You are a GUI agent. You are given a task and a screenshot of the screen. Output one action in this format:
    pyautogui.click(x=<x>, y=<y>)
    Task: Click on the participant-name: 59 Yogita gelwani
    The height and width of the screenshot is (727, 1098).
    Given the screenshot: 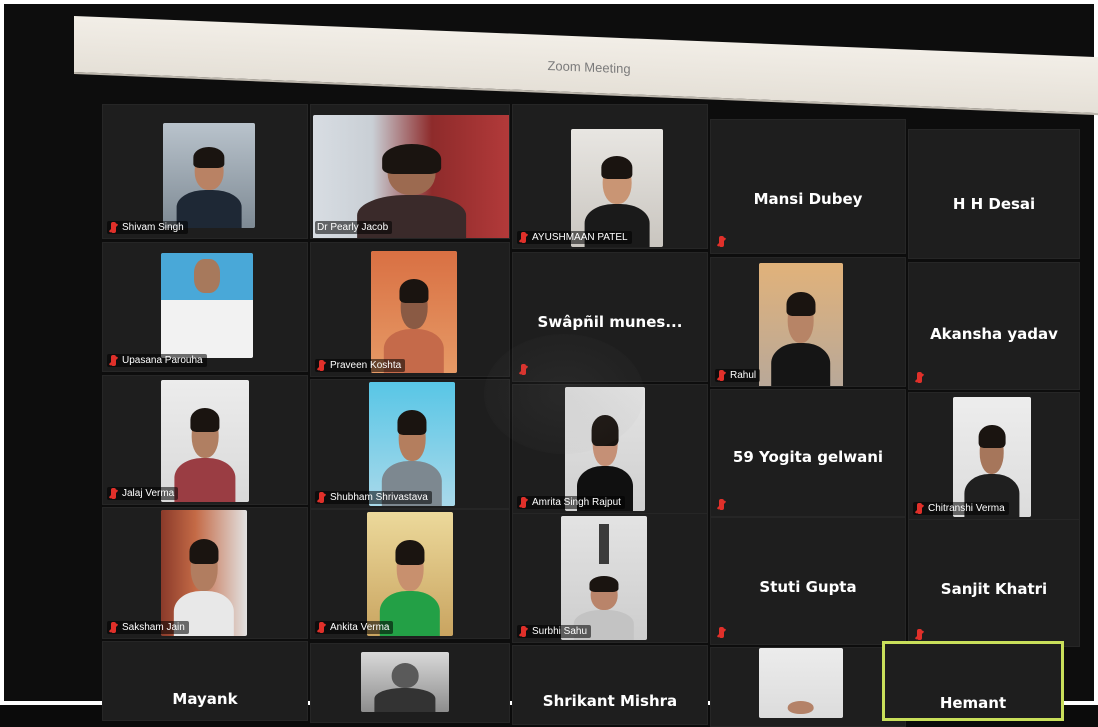 What is the action you would take?
    pyautogui.click(x=808, y=457)
    